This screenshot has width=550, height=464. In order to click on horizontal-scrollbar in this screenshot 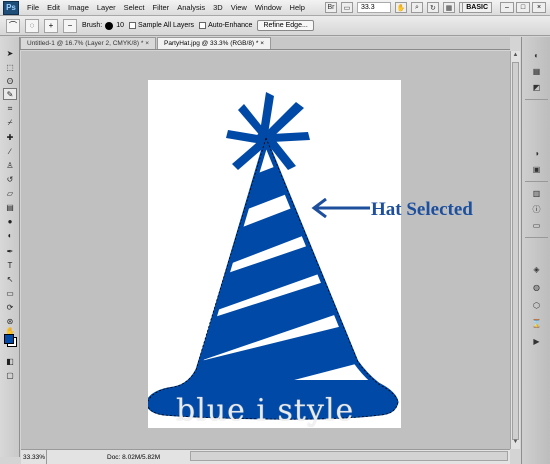, I will do `click(349, 456)`.